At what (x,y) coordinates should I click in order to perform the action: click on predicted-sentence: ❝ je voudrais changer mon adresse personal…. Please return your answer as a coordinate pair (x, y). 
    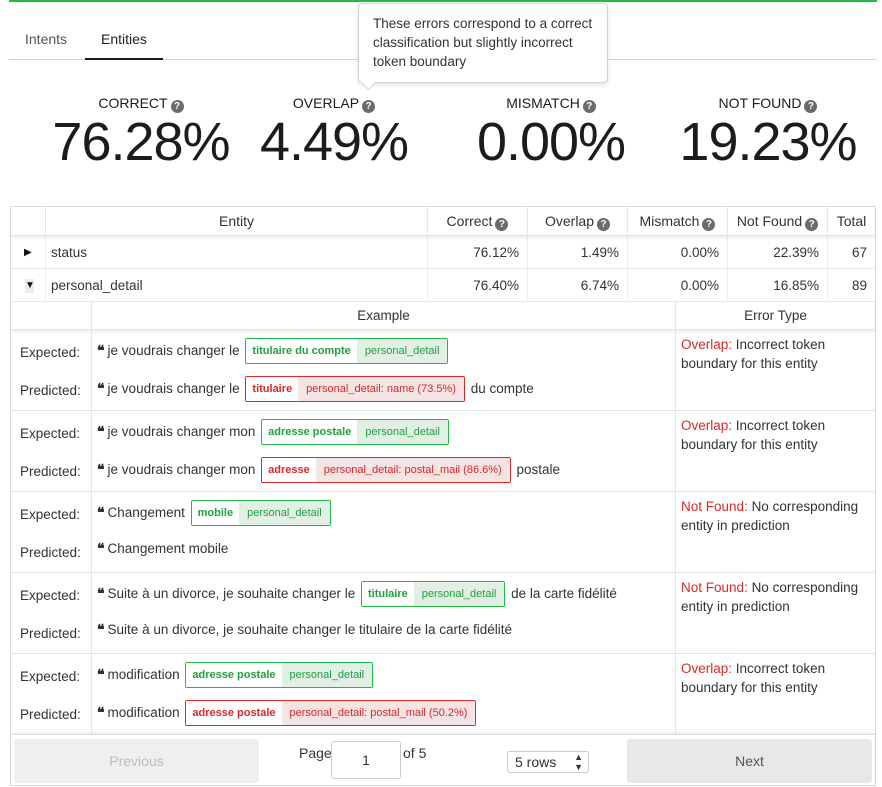
    Looking at the image, I should click on (328, 470).